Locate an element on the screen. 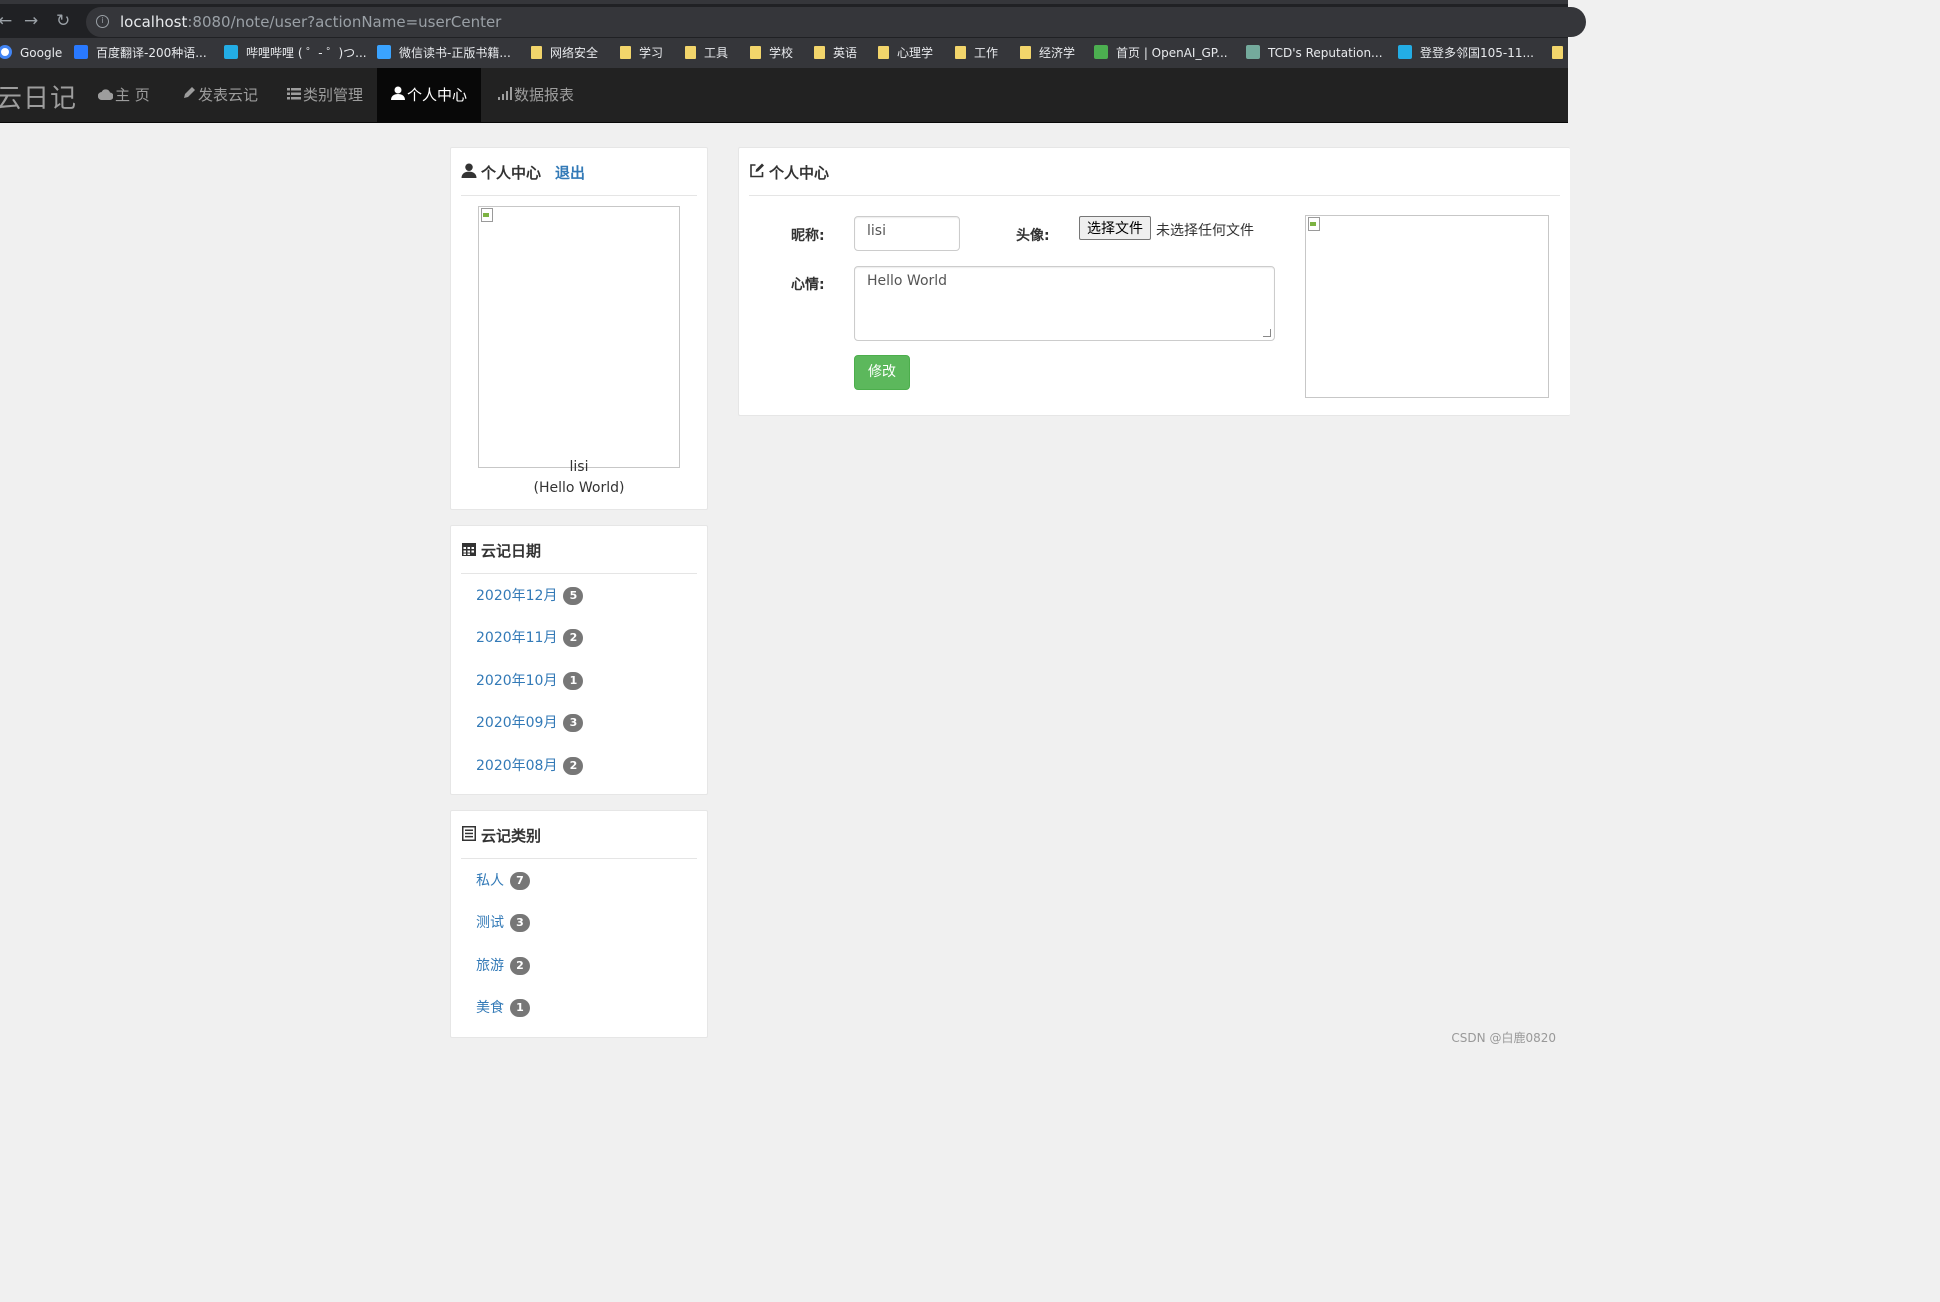  avatar-preview-image is located at coordinates (1427, 306).